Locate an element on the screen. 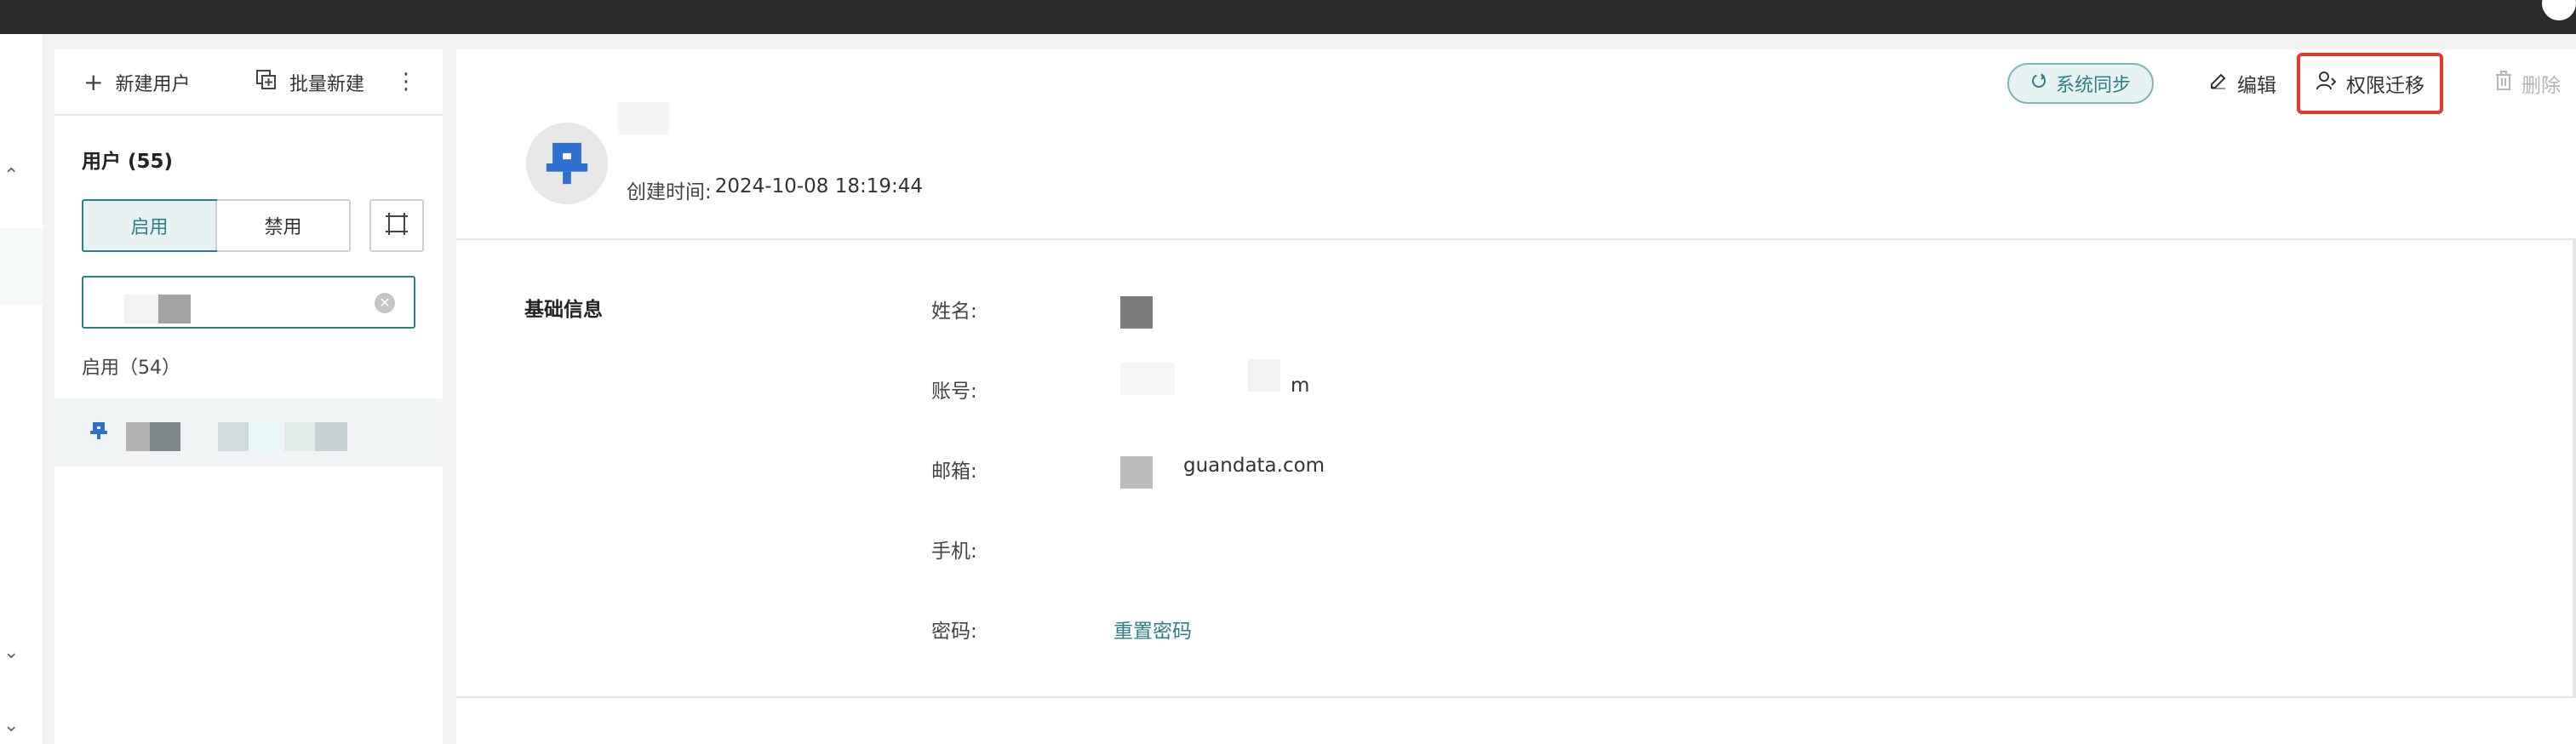 This screenshot has width=2576, height=744. created-time-label: 创建时间: is located at coordinates (669, 192).